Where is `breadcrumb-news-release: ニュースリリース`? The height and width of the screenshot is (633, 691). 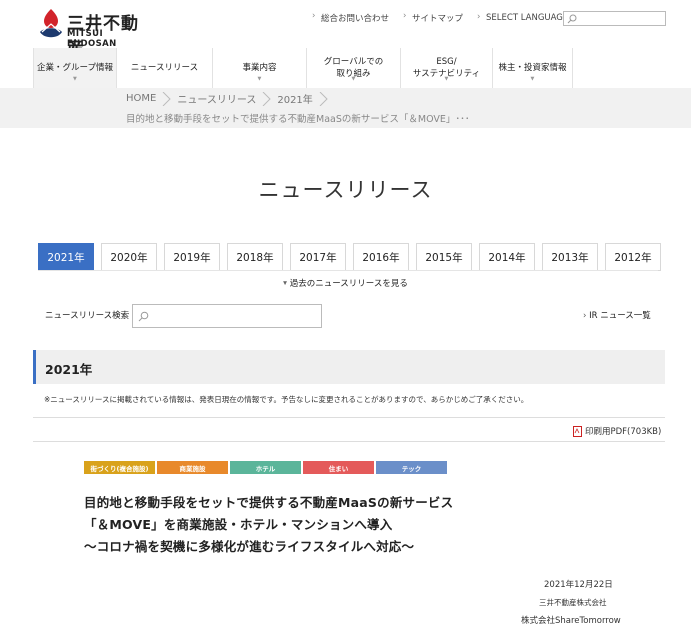 breadcrumb-news-release: ニュースリリース is located at coordinates (216, 98).